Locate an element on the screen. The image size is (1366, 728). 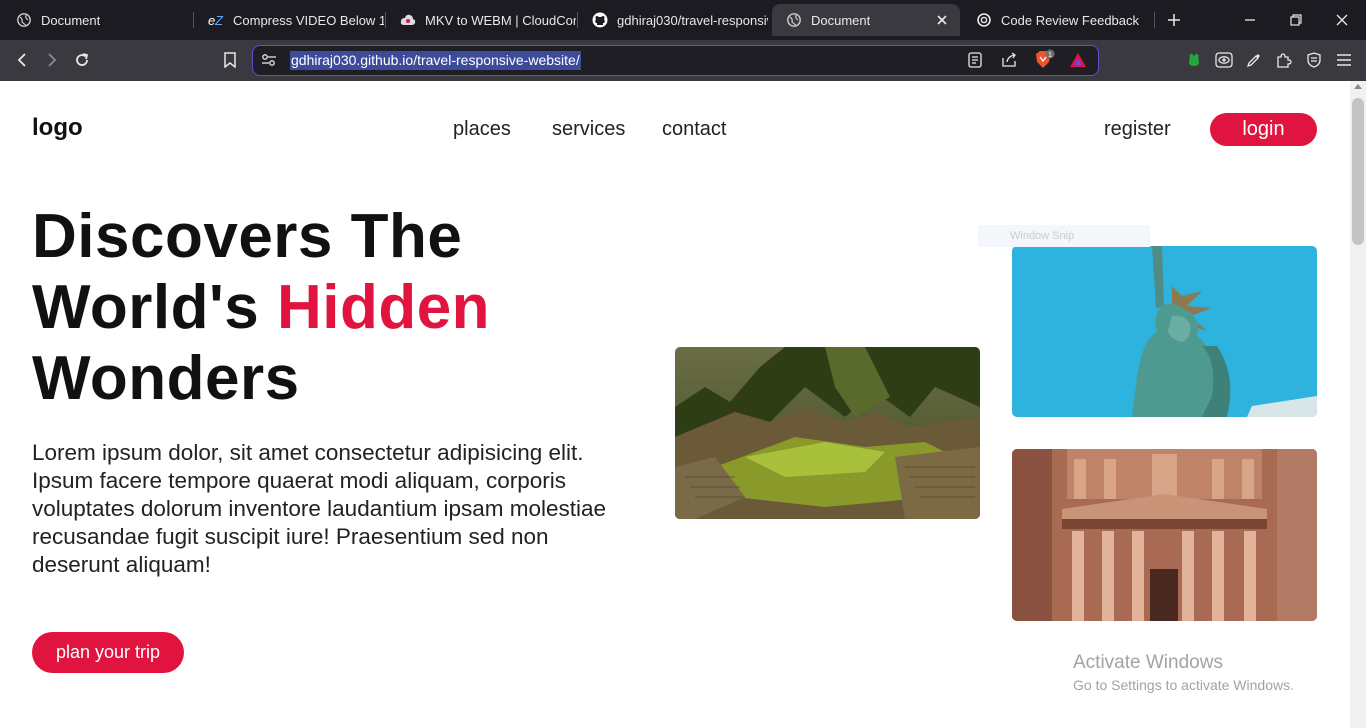
activate-windows-title: Activate Windows is located at coordinates (1148, 662).